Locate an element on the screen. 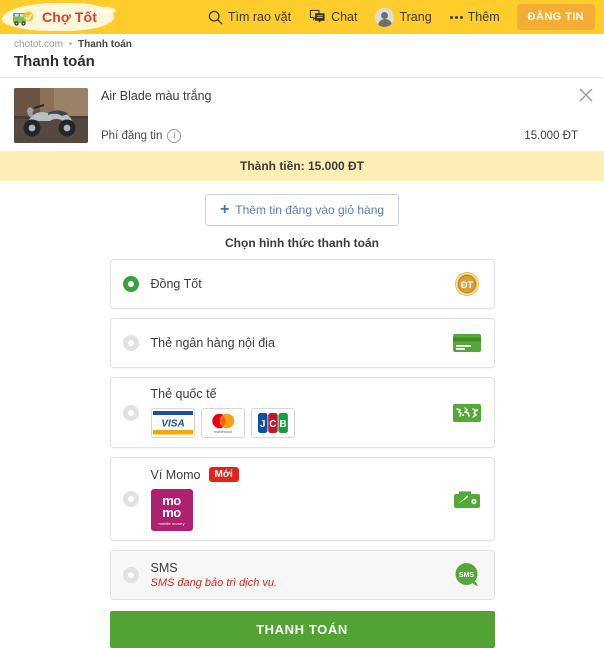 Image resolution: width=604 pixels, height=648 pixels. nav-chat-label: Chat is located at coordinates (344, 17).